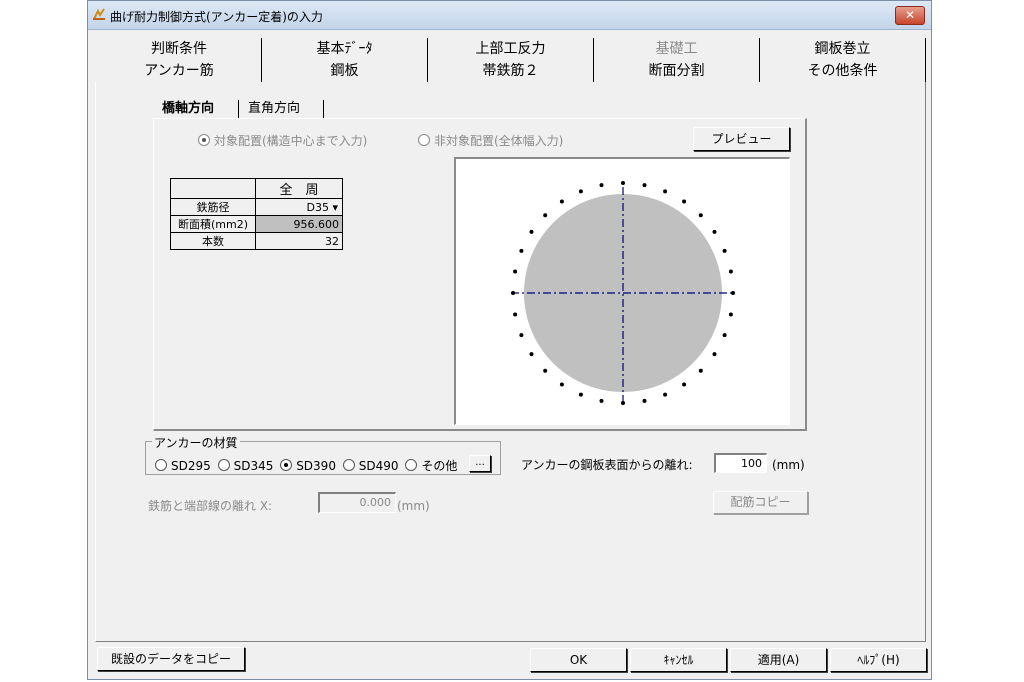 The image size is (1024, 682). What do you see at coordinates (299, 207) in the screenshot?
I see `diameter-select: D35 ▾` at bounding box center [299, 207].